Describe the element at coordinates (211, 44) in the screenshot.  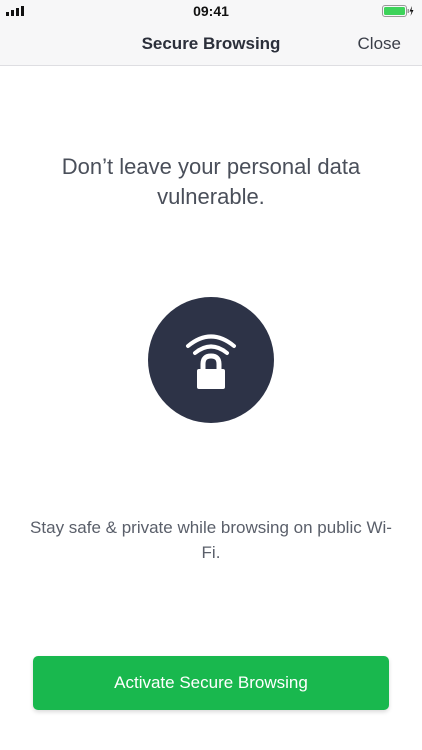
I see `nav-bar: Secure Browsing Close` at that location.